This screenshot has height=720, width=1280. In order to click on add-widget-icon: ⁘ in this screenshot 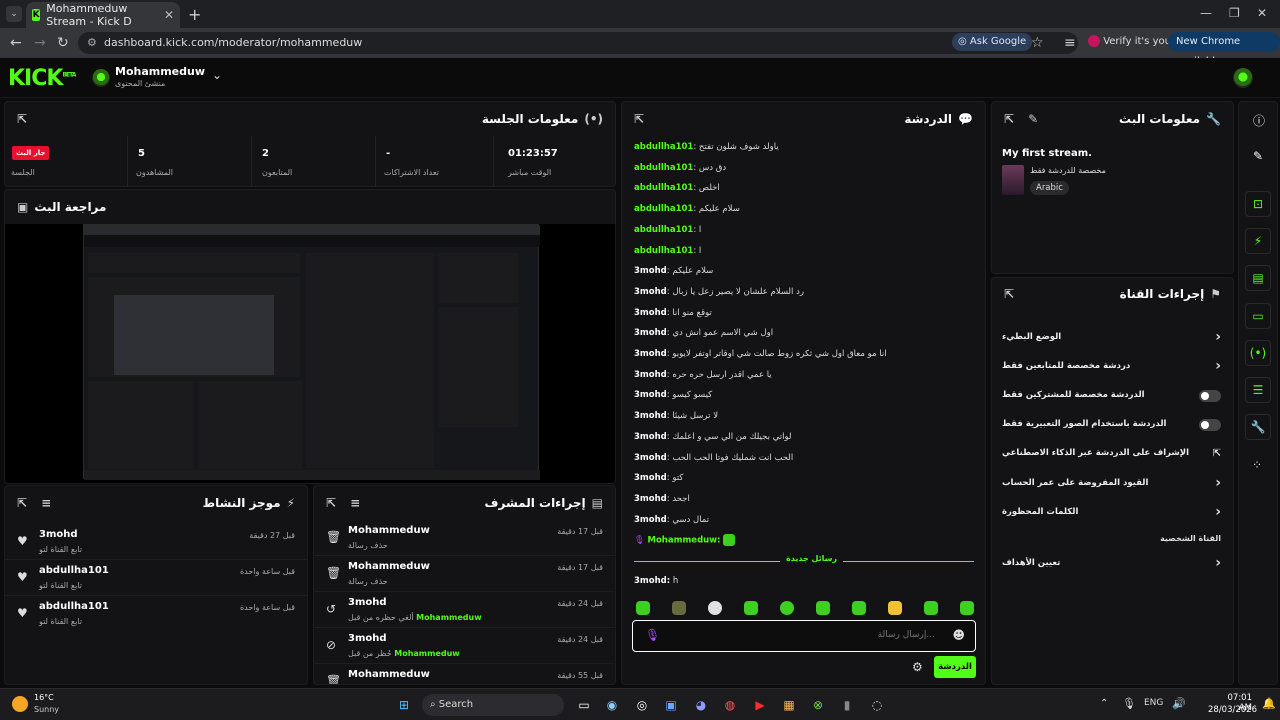, I will do `click(1257, 465)`.